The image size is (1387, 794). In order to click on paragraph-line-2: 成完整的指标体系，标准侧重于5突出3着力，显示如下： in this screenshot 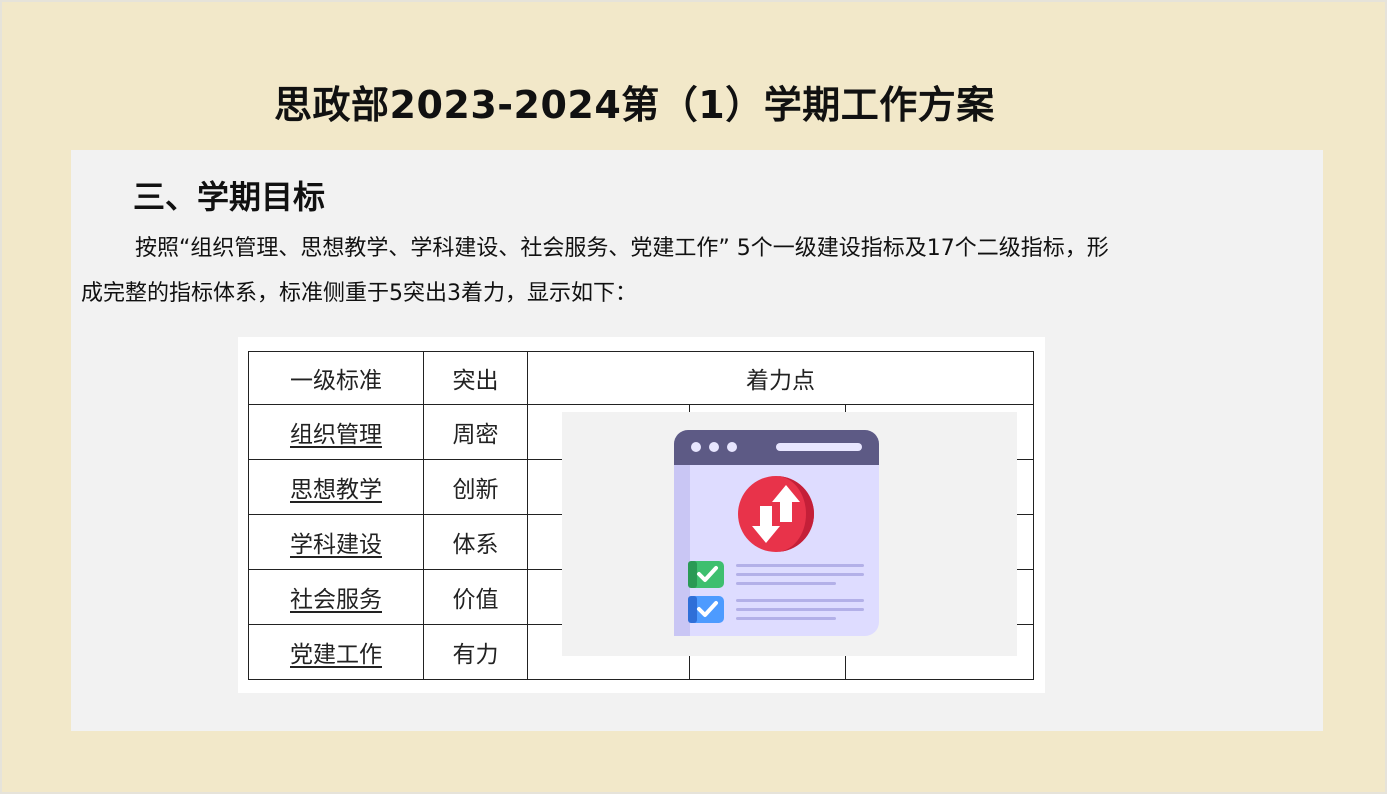, I will do `click(359, 293)`.